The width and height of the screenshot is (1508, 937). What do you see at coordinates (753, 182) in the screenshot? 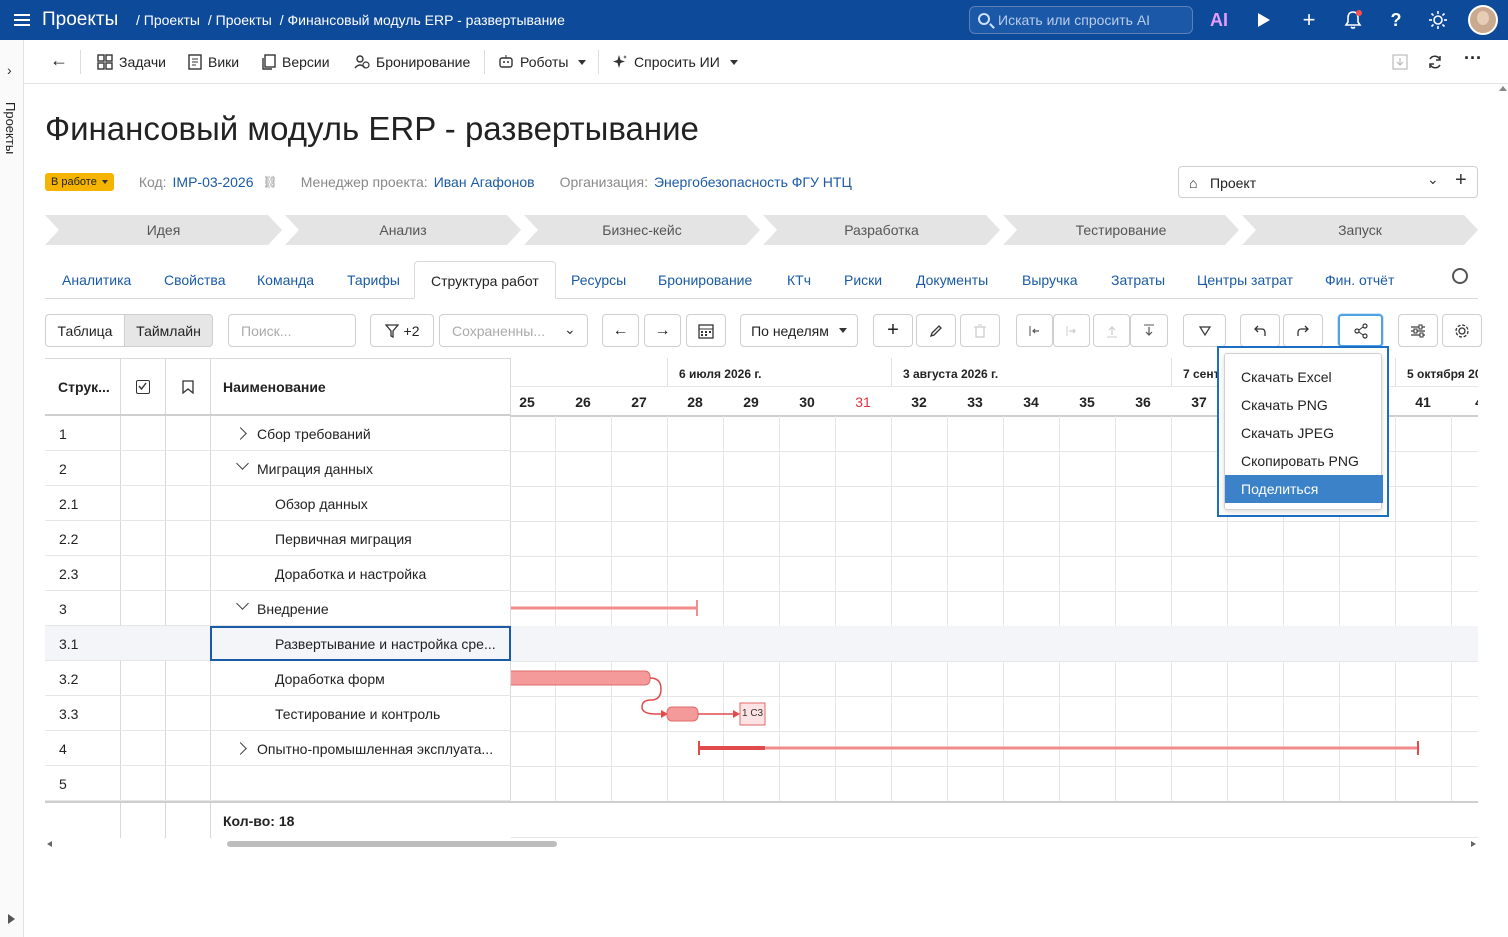
I see `organization-link: Энергобезопасность ФГУ НТЦ` at bounding box center [753, 182].